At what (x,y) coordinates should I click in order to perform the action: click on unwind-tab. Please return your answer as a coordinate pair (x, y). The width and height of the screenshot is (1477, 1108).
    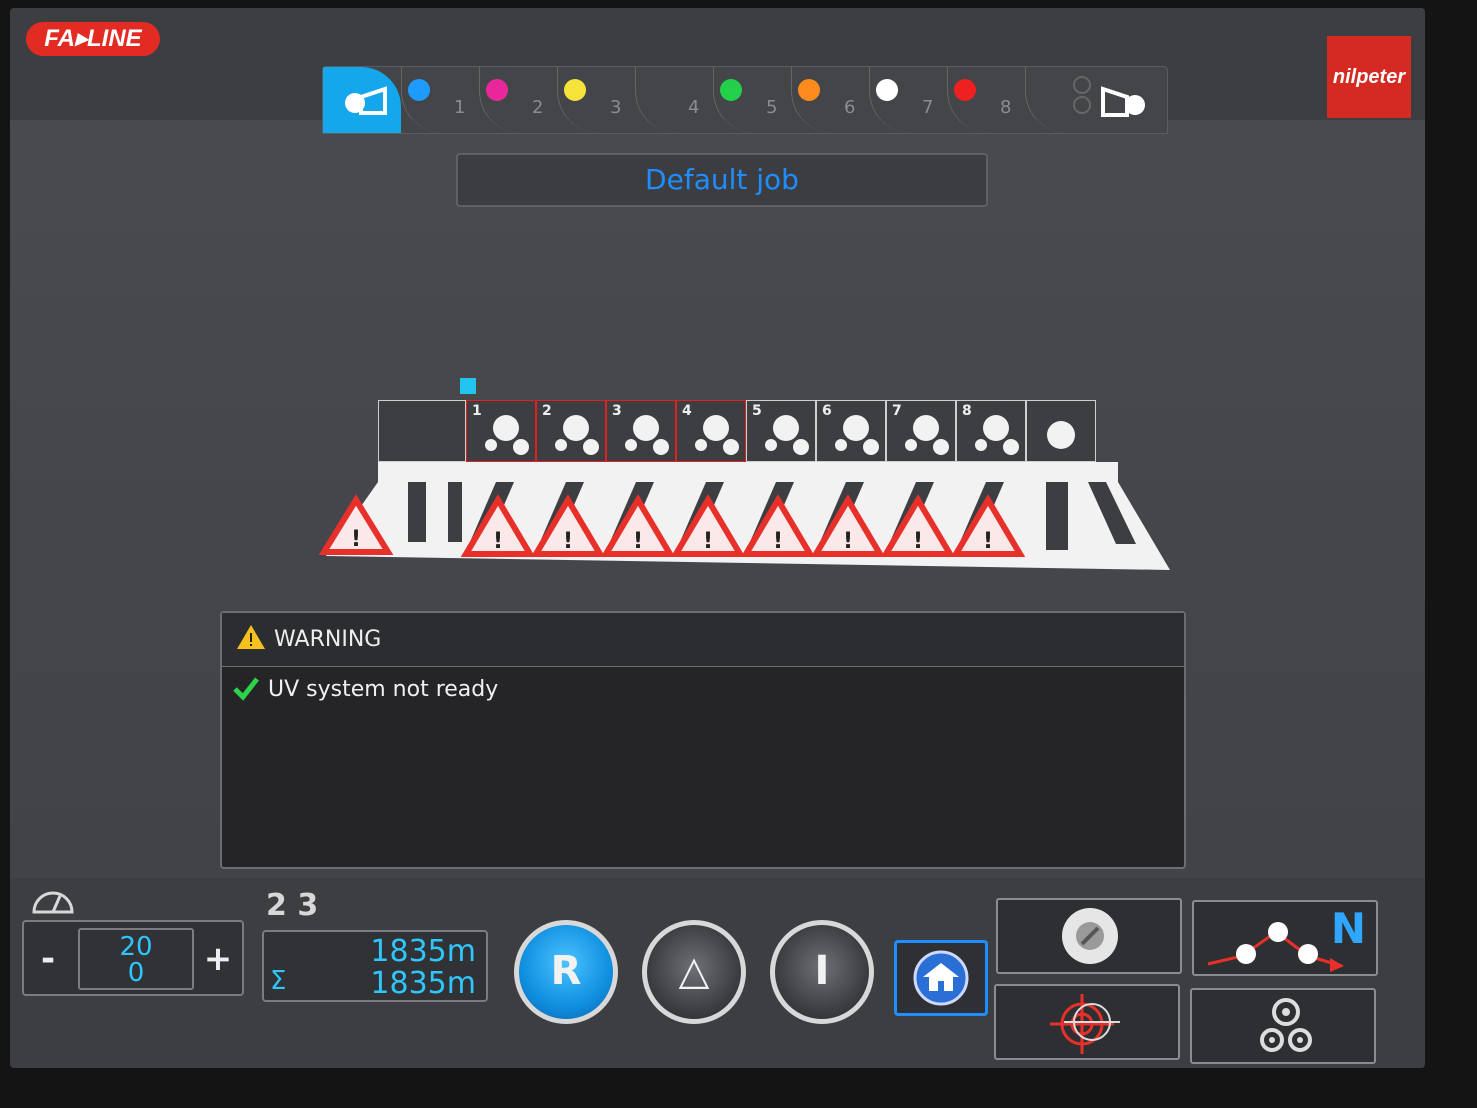
    Looking at the image, I should click on (362, 100).